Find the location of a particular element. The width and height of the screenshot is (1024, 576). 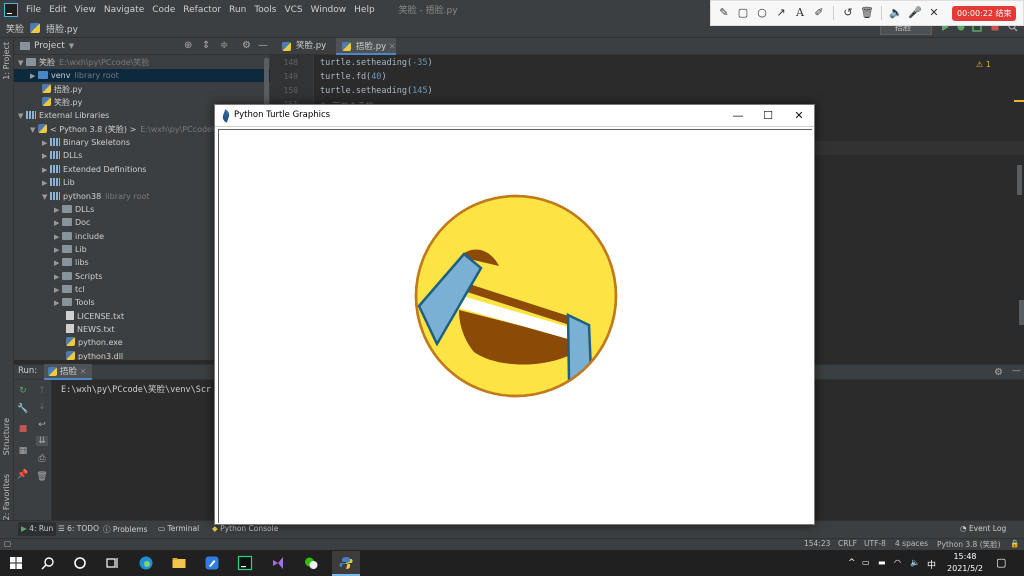

print-icon: ⎙ is located at coordinates (42, 459).